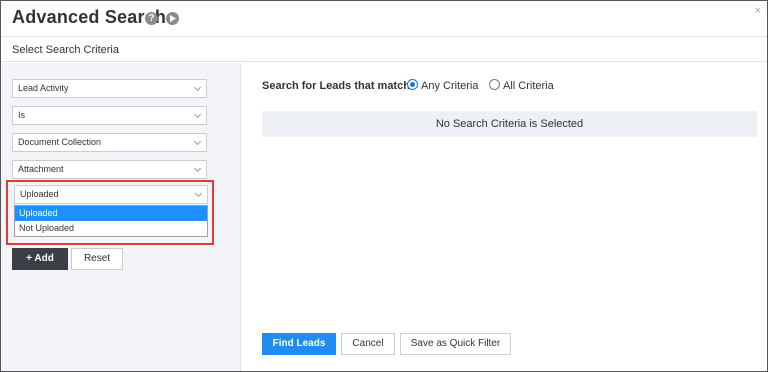  Describe the element at coordinates (336, 86) in the screenshot. I see `match-label: Search for Leads that match` at that location.